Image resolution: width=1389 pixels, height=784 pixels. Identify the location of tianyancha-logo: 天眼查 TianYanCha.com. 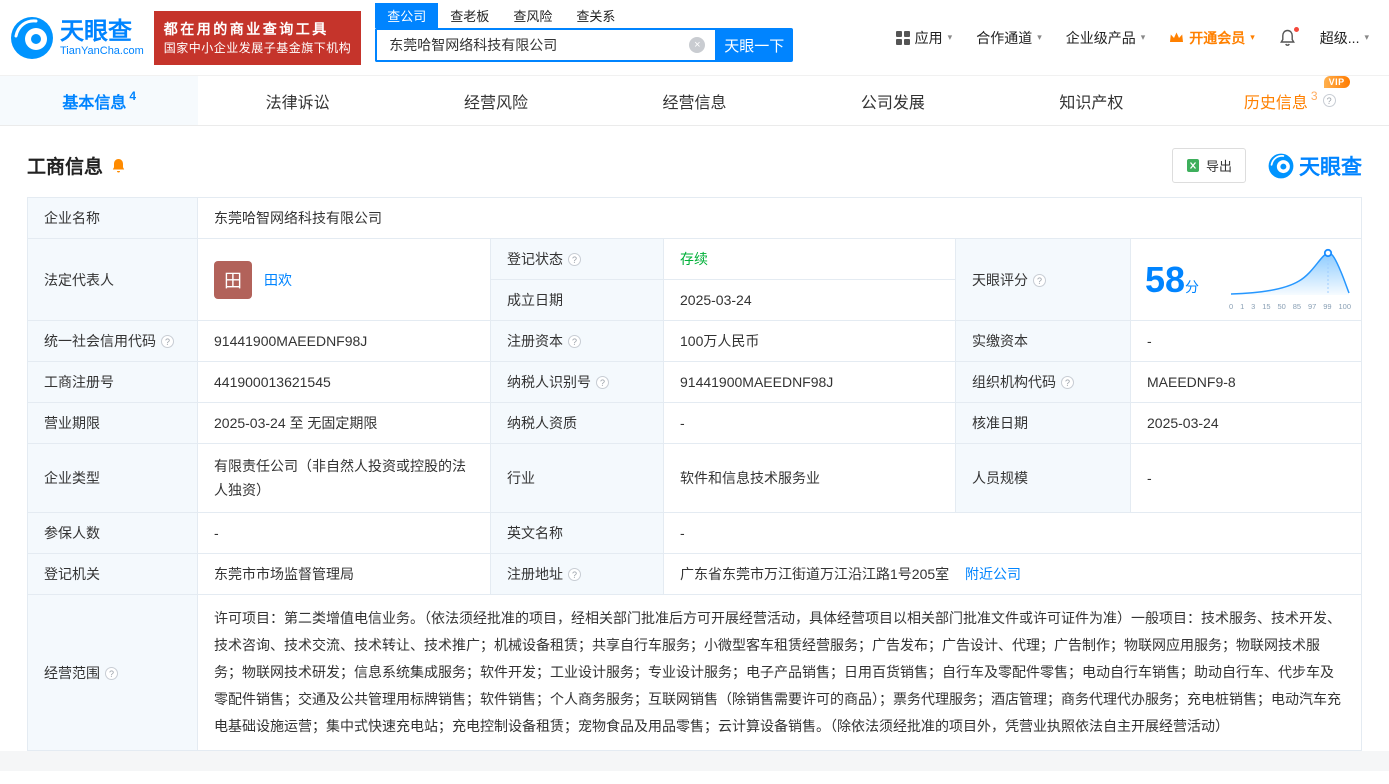
(77, 38).